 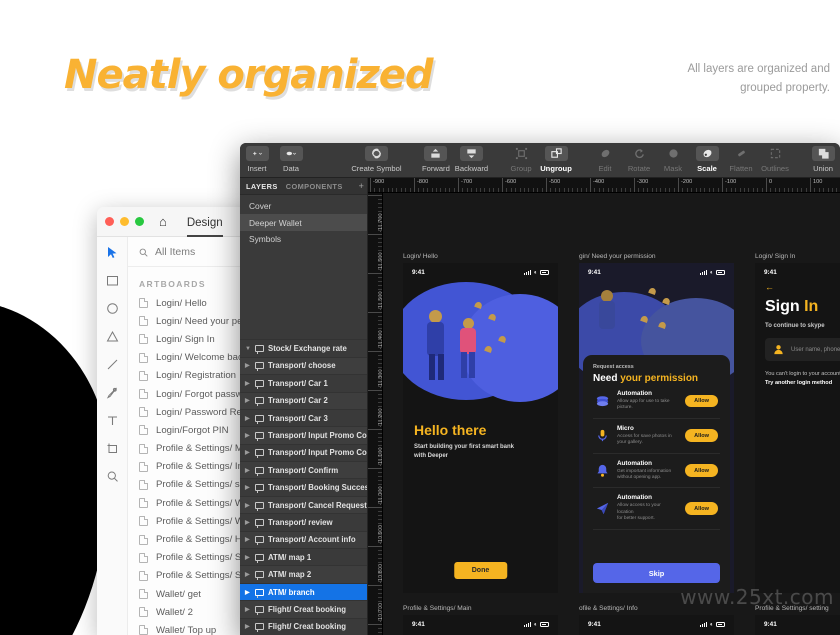 I want to click on back-arrow-icon: ←, so click(x=797, y=284).